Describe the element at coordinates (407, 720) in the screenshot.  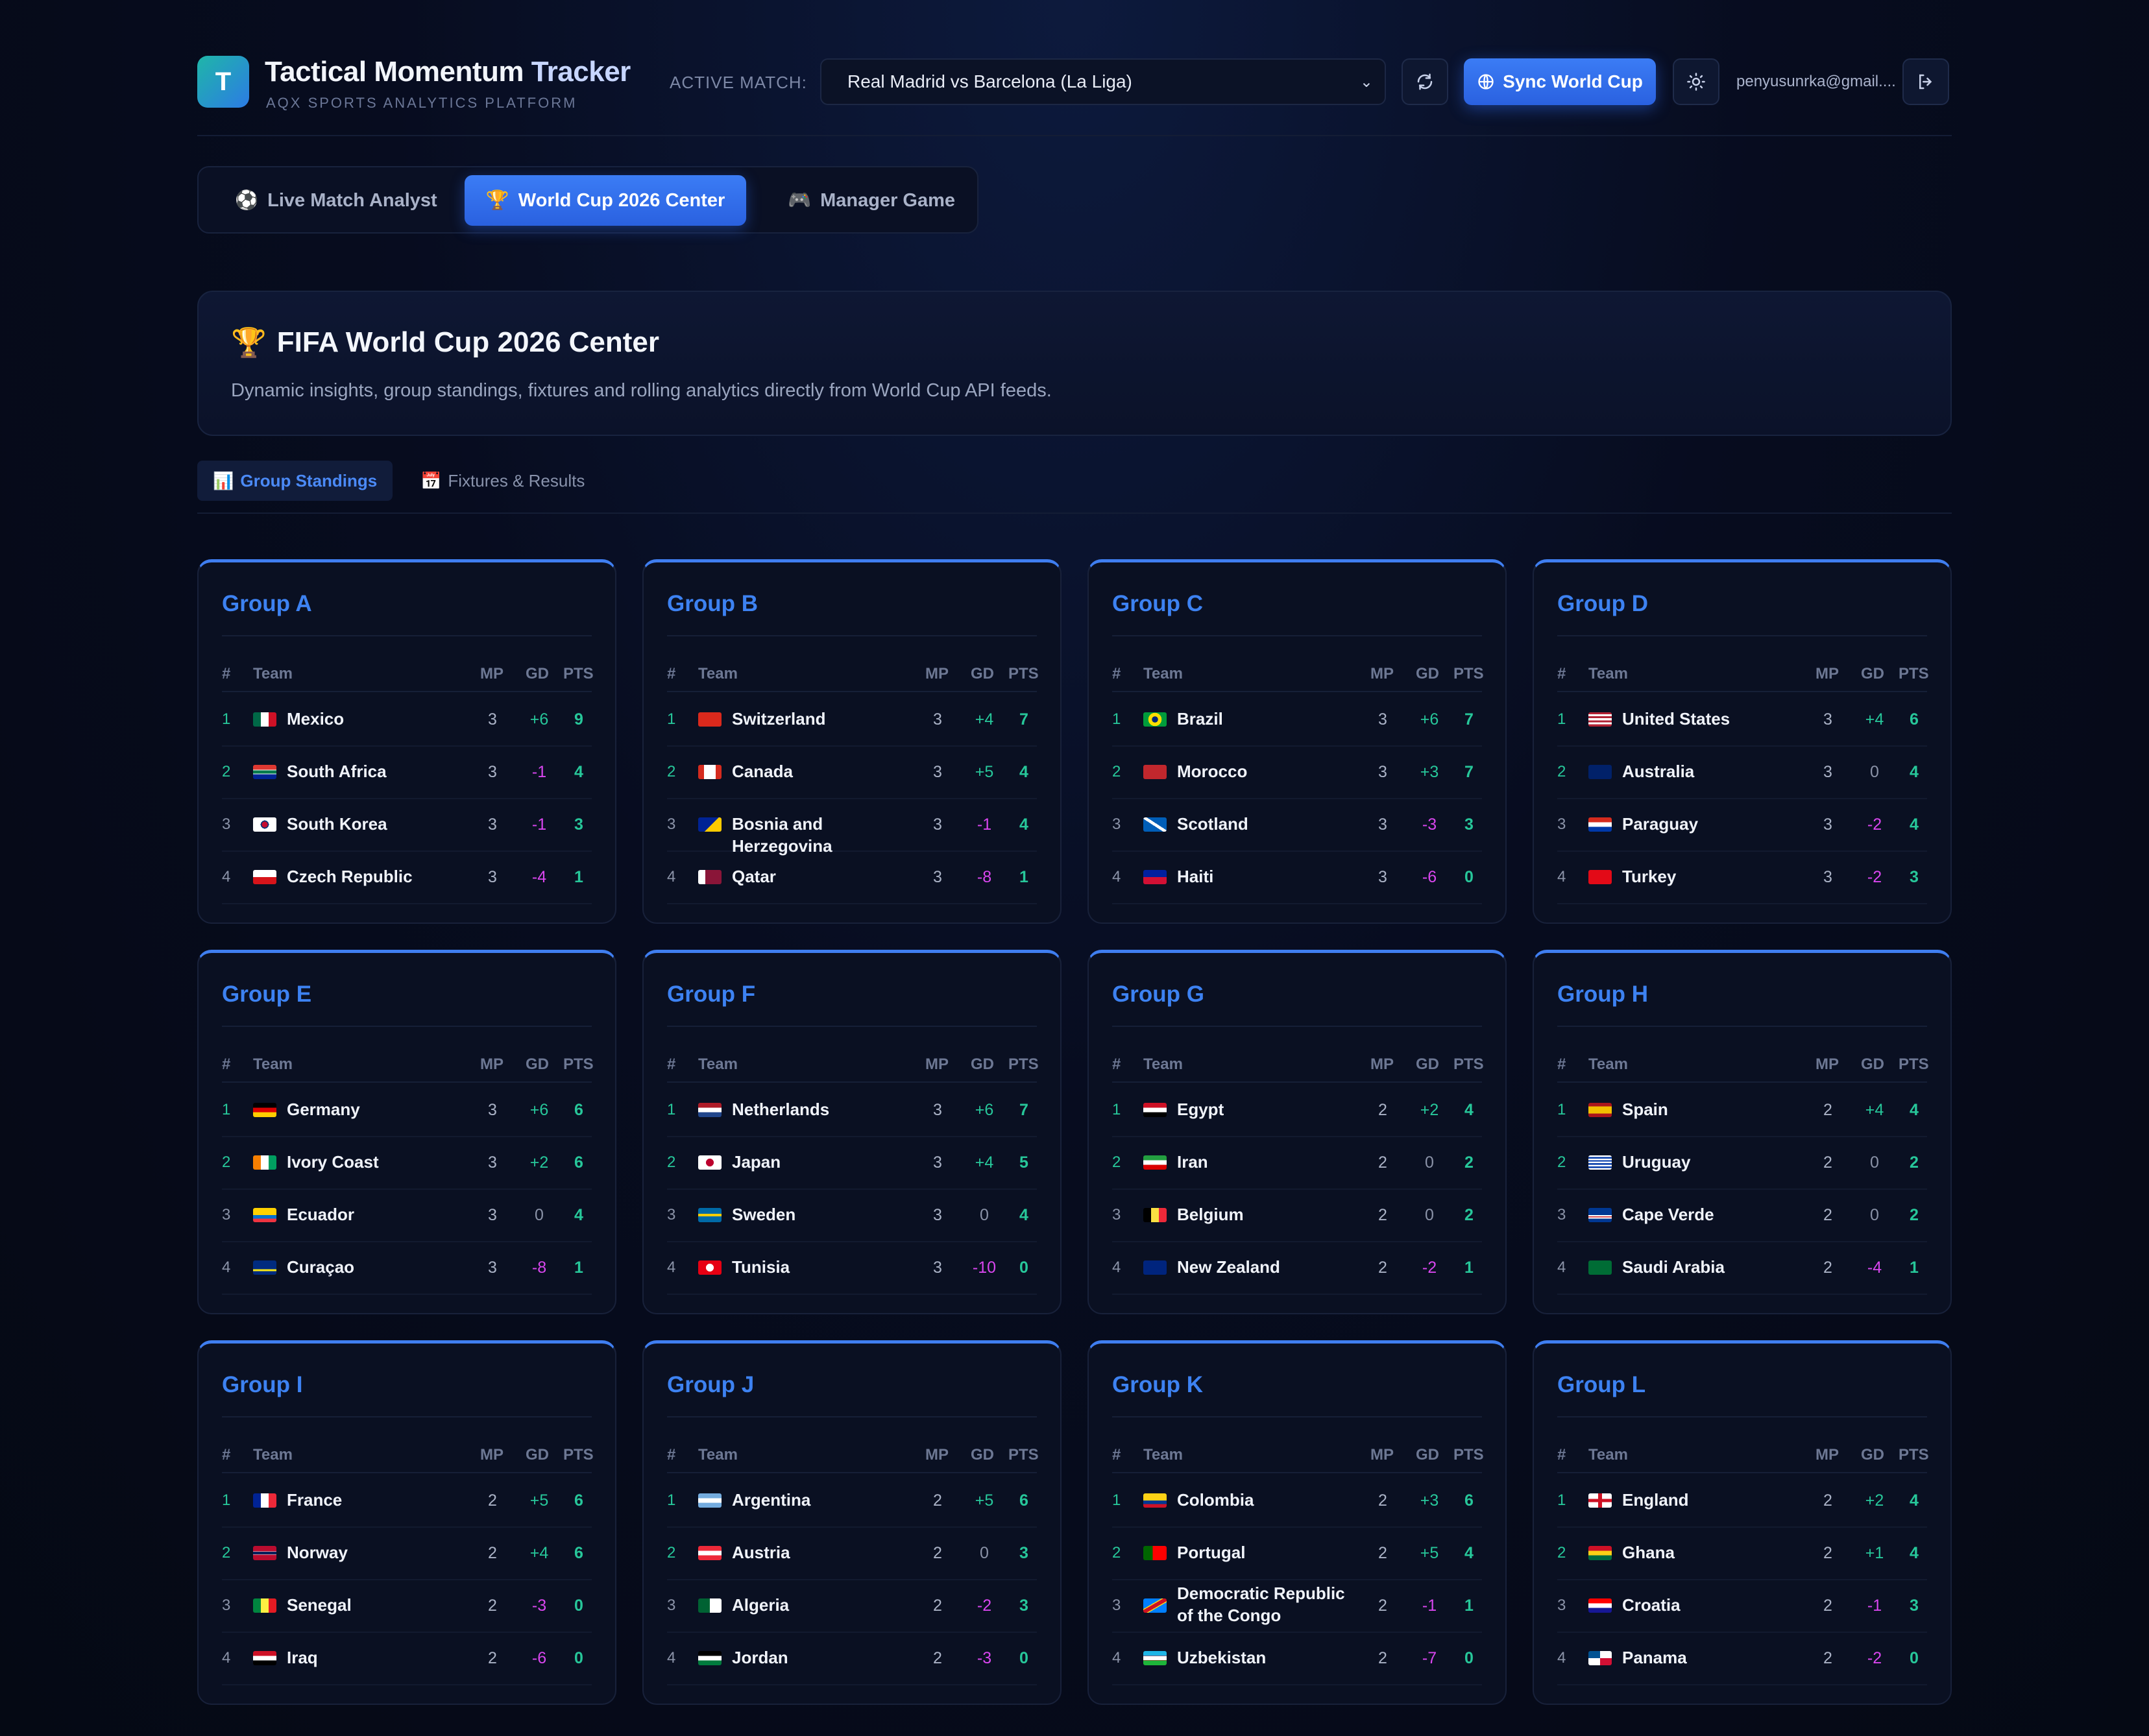
I see `table-row: 1 Mexico 3 +6 9` at that location.